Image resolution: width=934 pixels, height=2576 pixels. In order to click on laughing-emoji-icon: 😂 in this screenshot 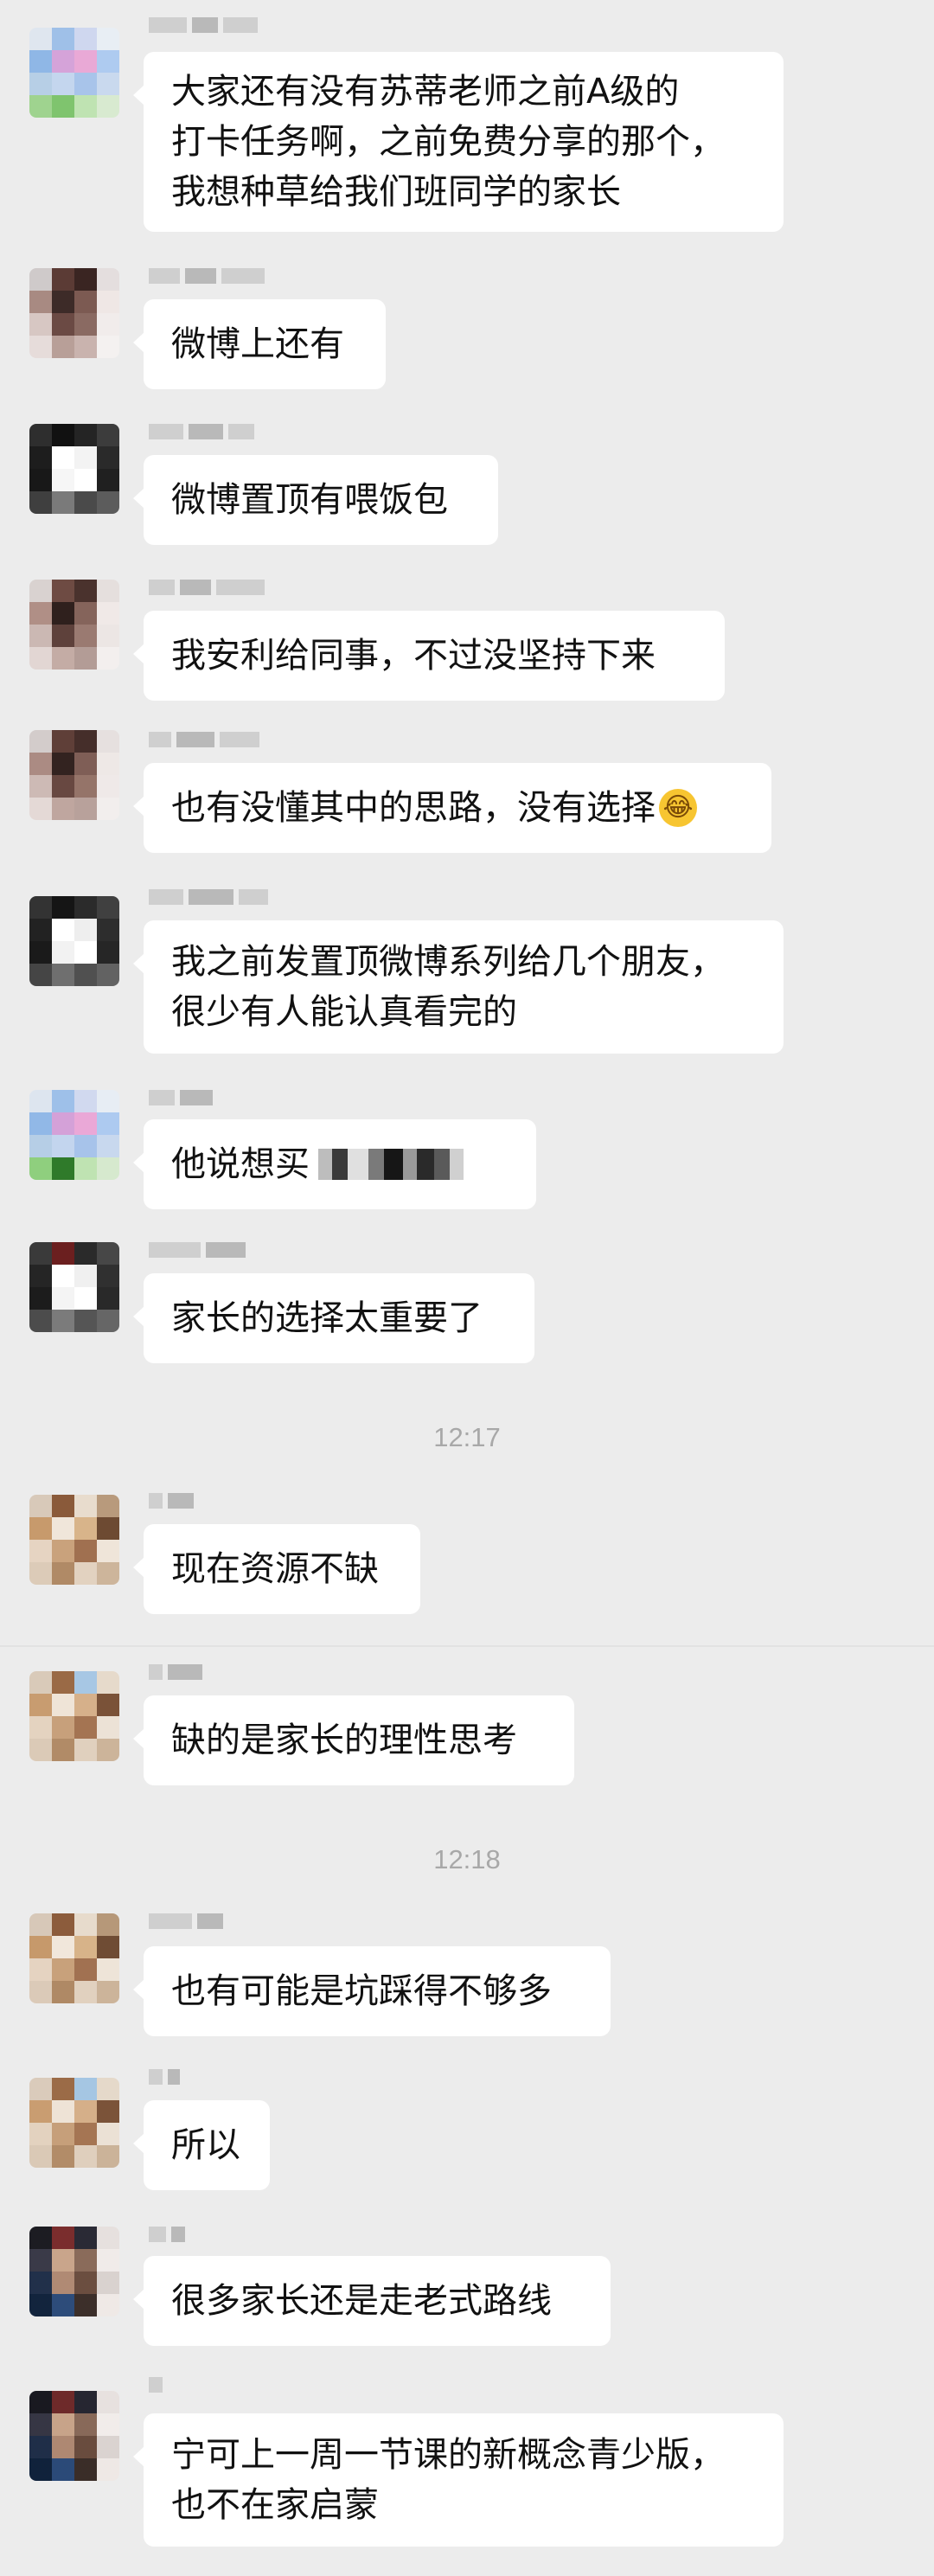, I will do `click(678, 808)`.